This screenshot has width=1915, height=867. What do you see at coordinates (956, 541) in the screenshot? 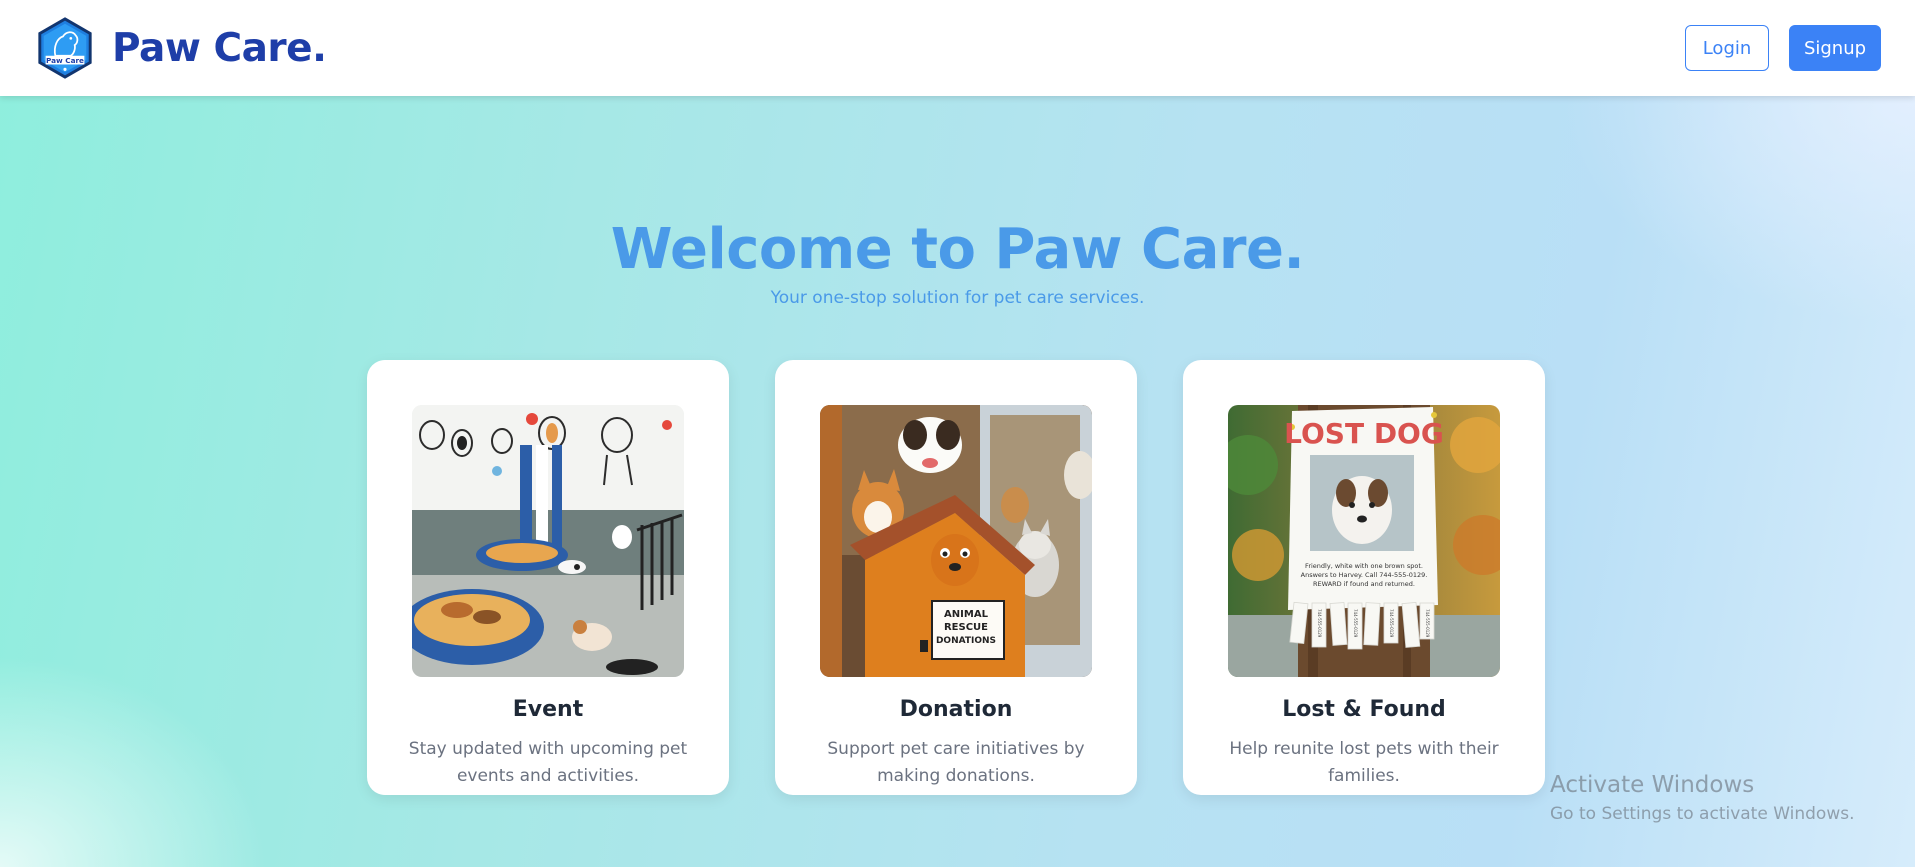
I see `donation-image: ANIMAL RESCUE DONATIONS` at bounding box center [956, 541].